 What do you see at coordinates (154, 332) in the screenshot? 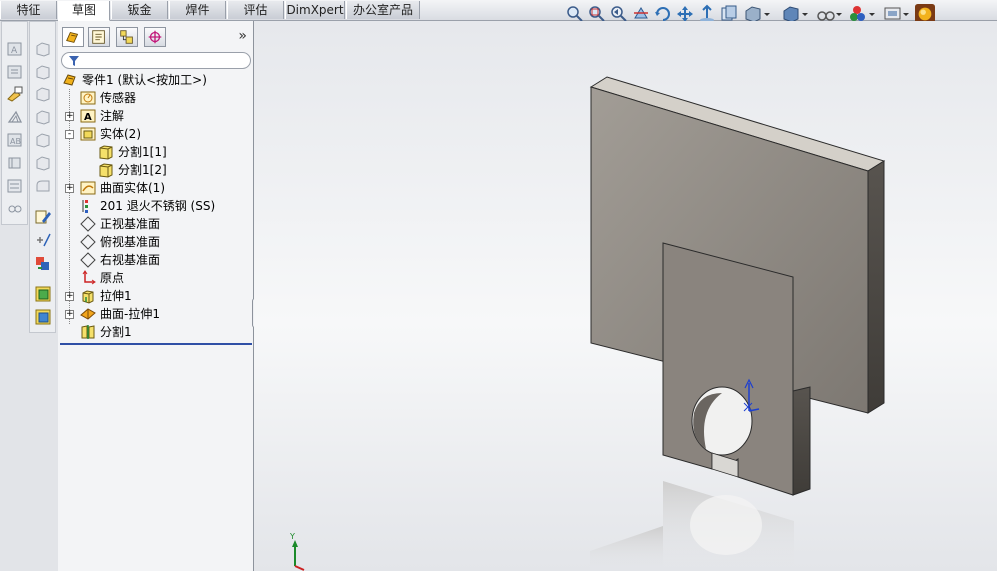
I see `tree-item-split1: 分割1` at bounding box center [154, 332].